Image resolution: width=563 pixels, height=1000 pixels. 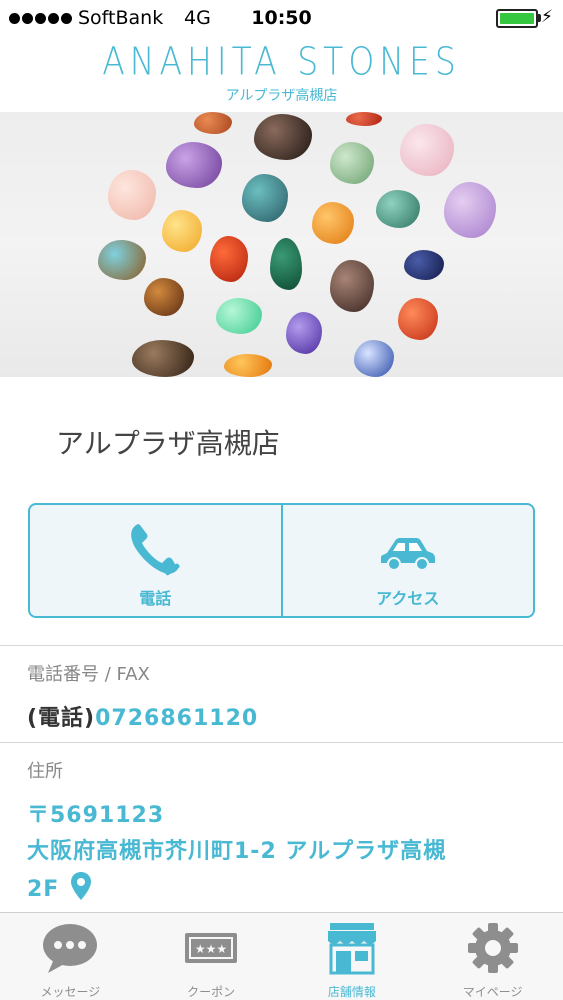 I want to click on address-line-2-text: 2F, so click(x=43, y=889).